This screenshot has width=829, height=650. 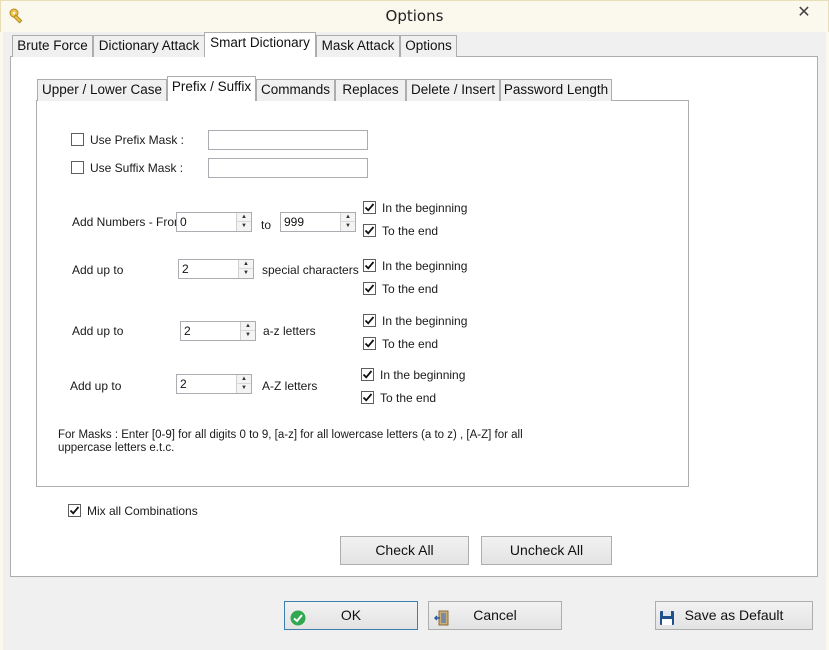 I want to click on check-all-button: Check All, so click(x=404, y=550).